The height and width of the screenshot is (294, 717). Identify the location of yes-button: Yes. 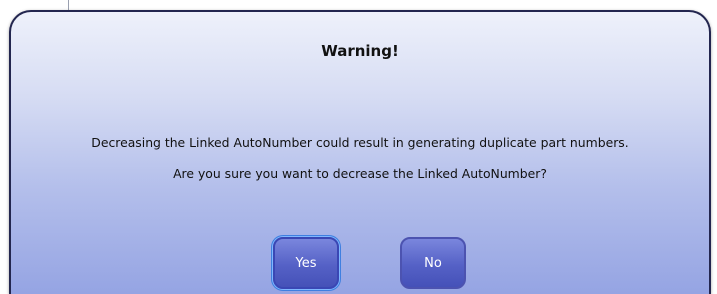
(306, 263).